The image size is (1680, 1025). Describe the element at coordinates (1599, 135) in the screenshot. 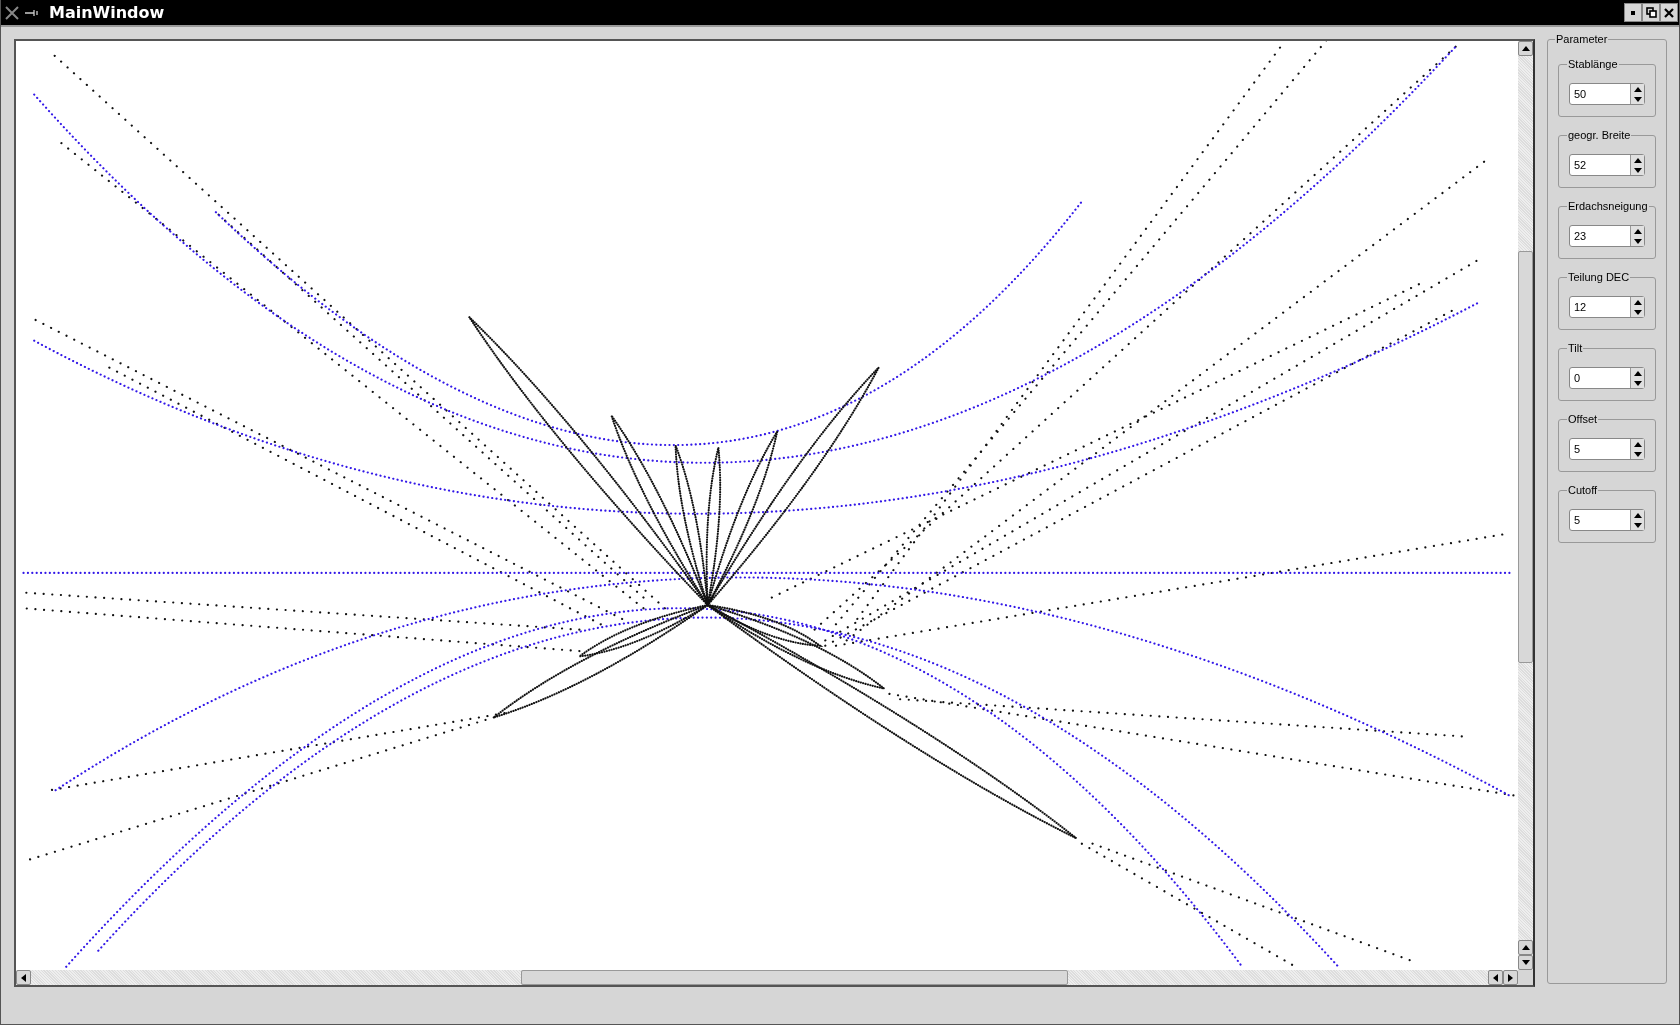

I see `field-label: geogr. Breite` at that location.